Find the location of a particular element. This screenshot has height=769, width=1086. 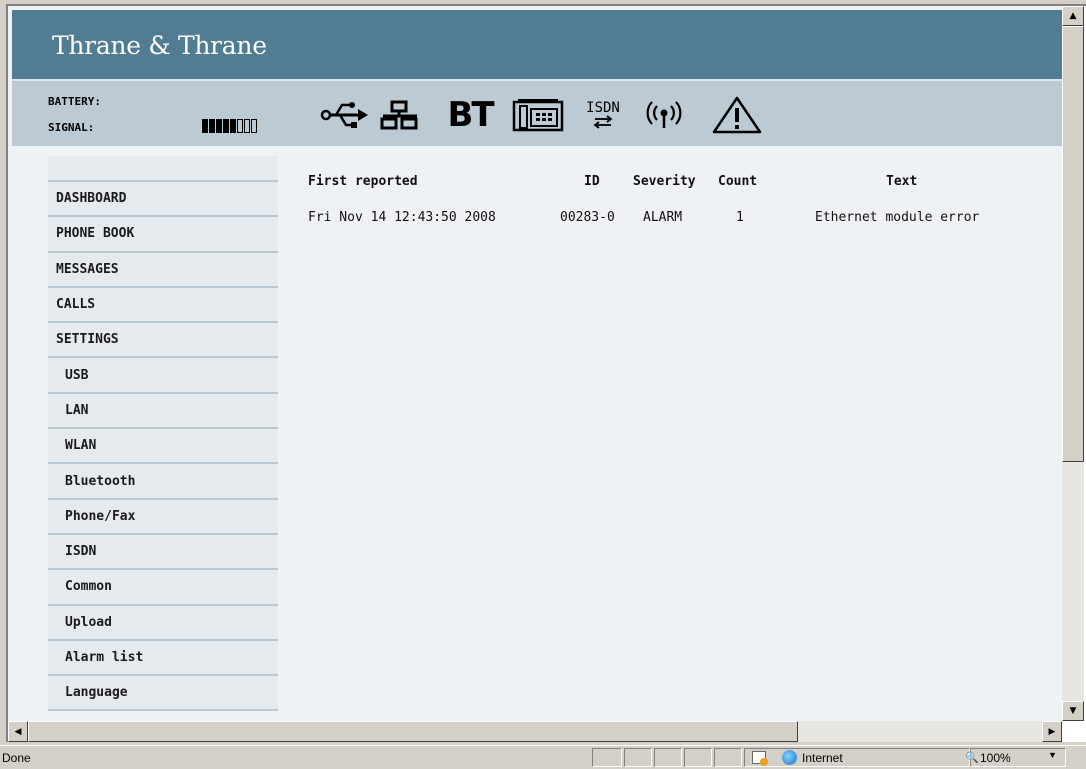

nav-item-calls: CALLS is located at coordinates (163, 305).